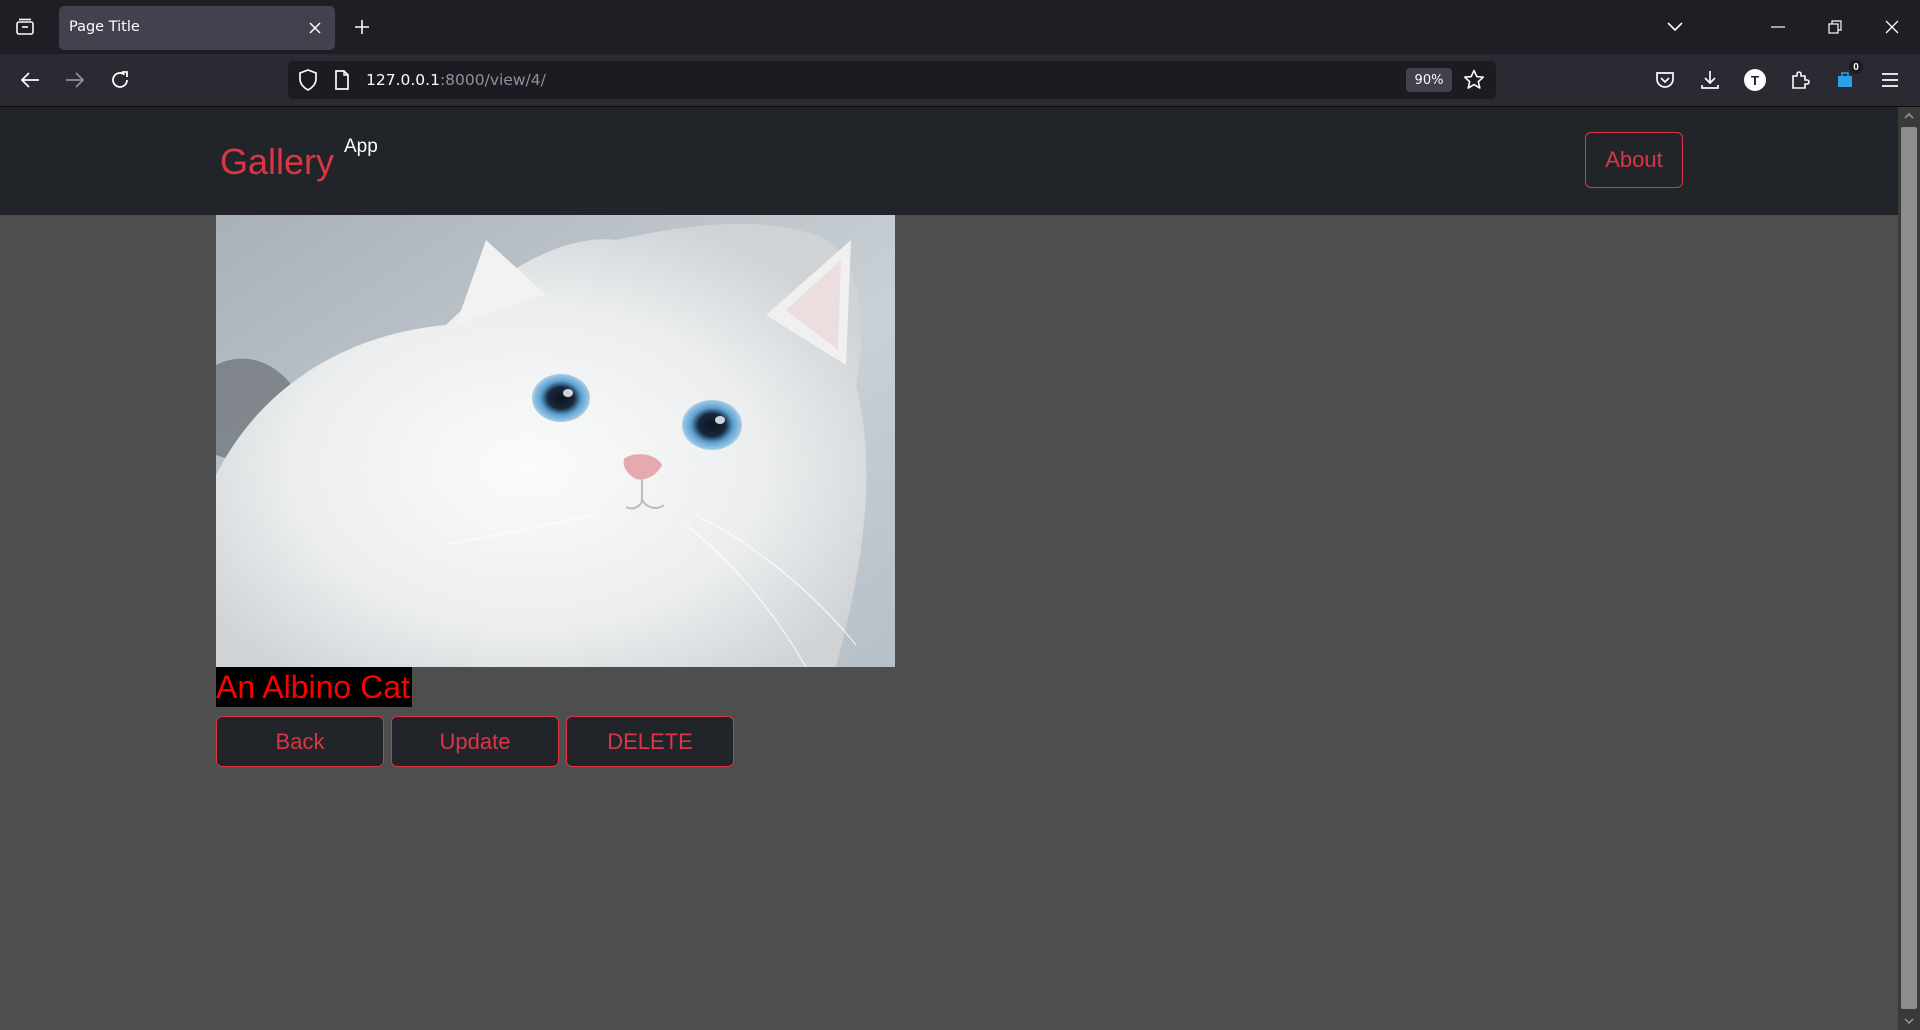 This screenshot has width=1920, height=1030. I want to click on close-window-icon, so click(1892, 27).